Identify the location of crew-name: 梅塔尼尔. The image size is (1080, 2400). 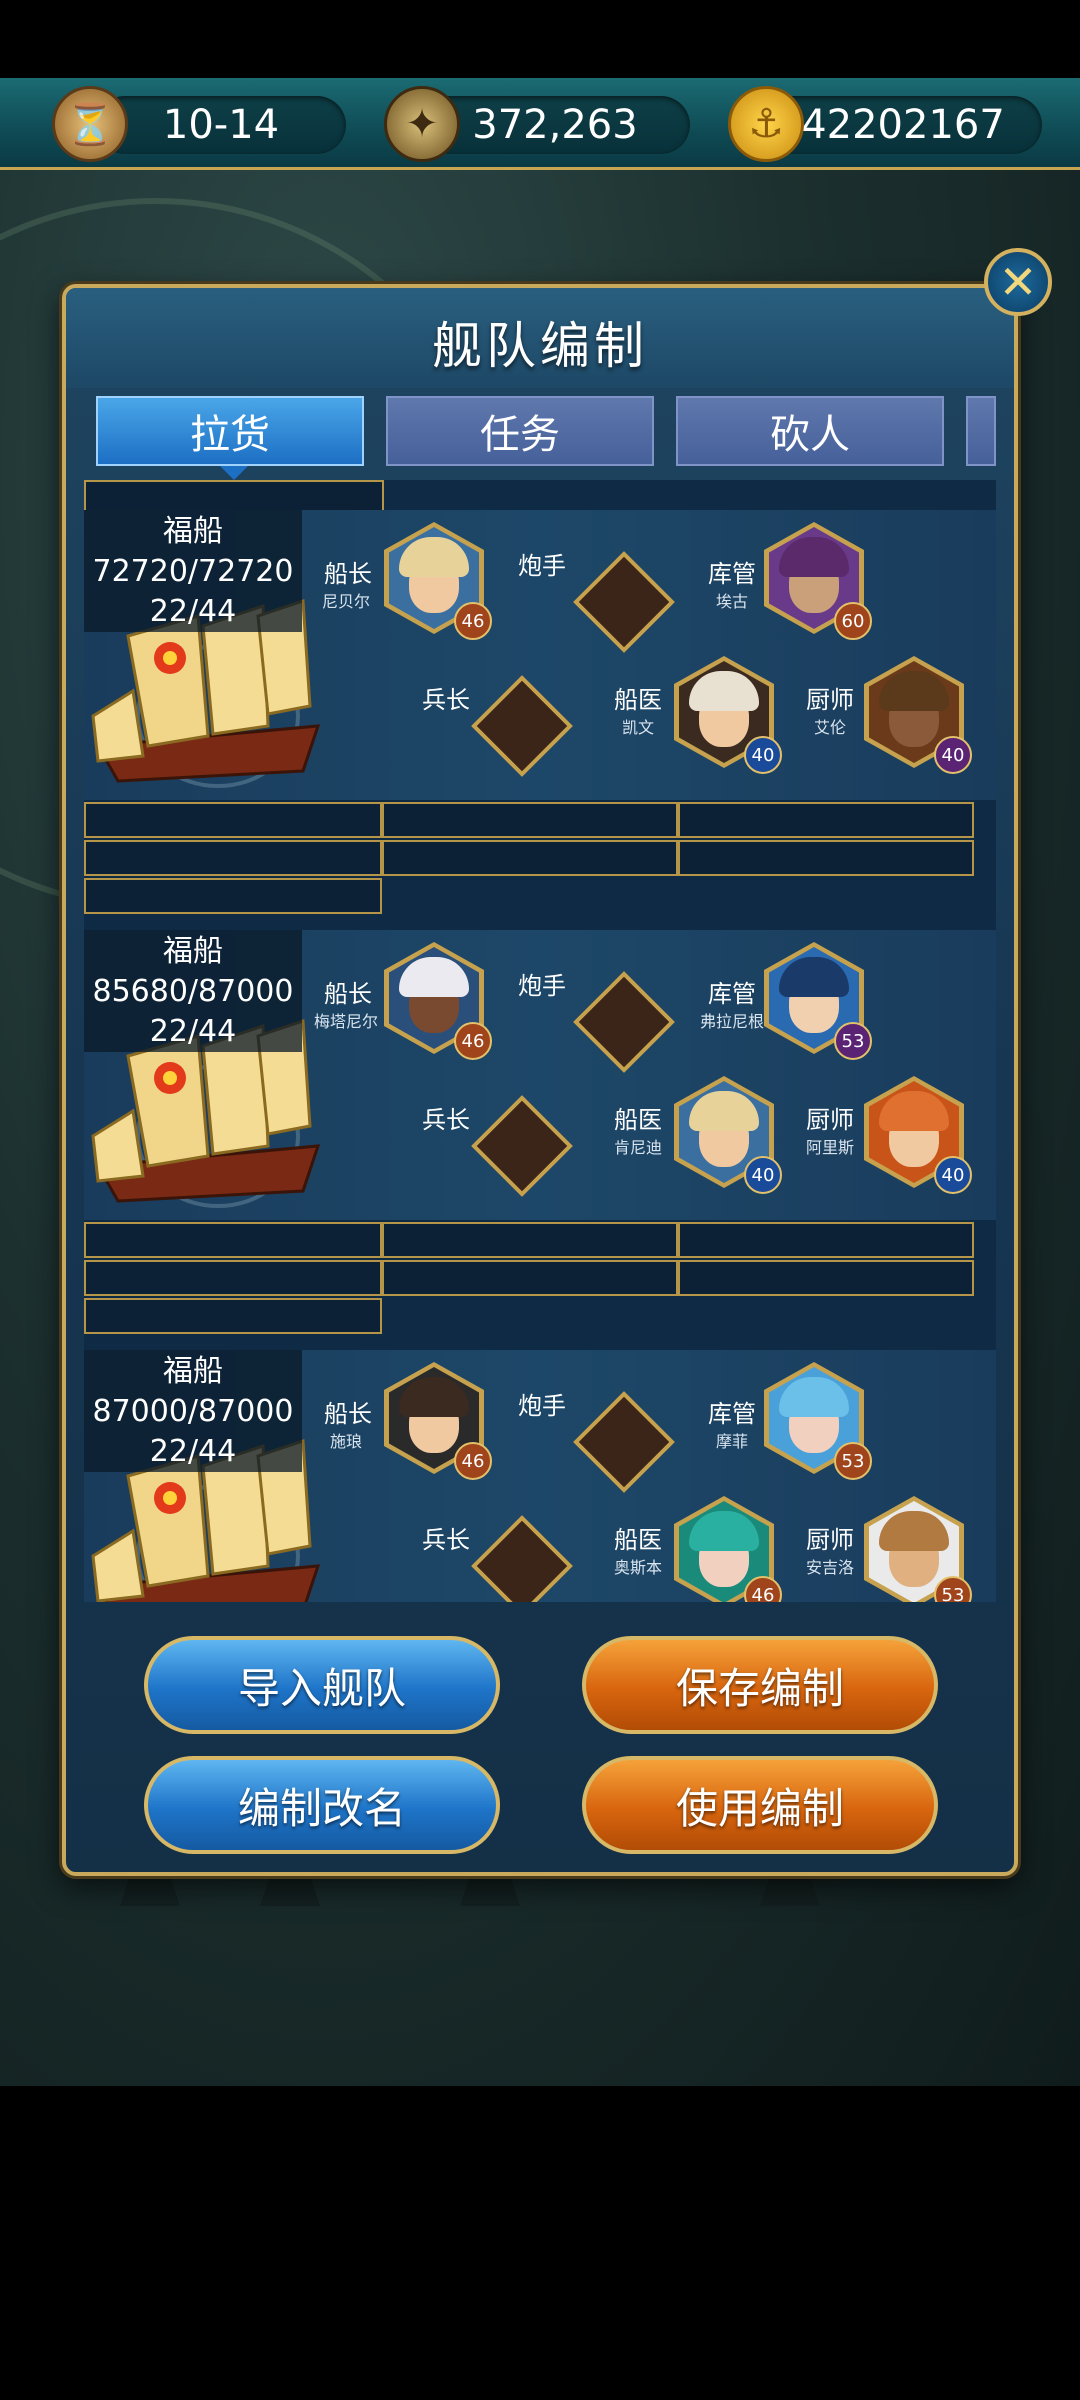
(345, 1021).